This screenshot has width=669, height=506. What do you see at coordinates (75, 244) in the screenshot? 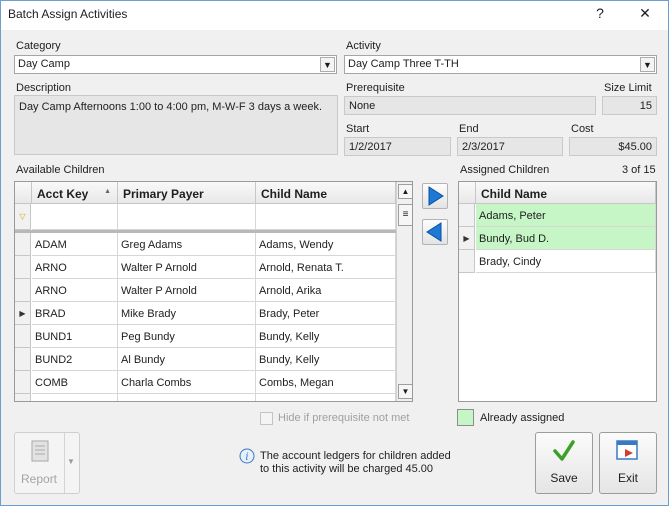
I see `table-cell: ADAM` at bounding box center [75, 244].